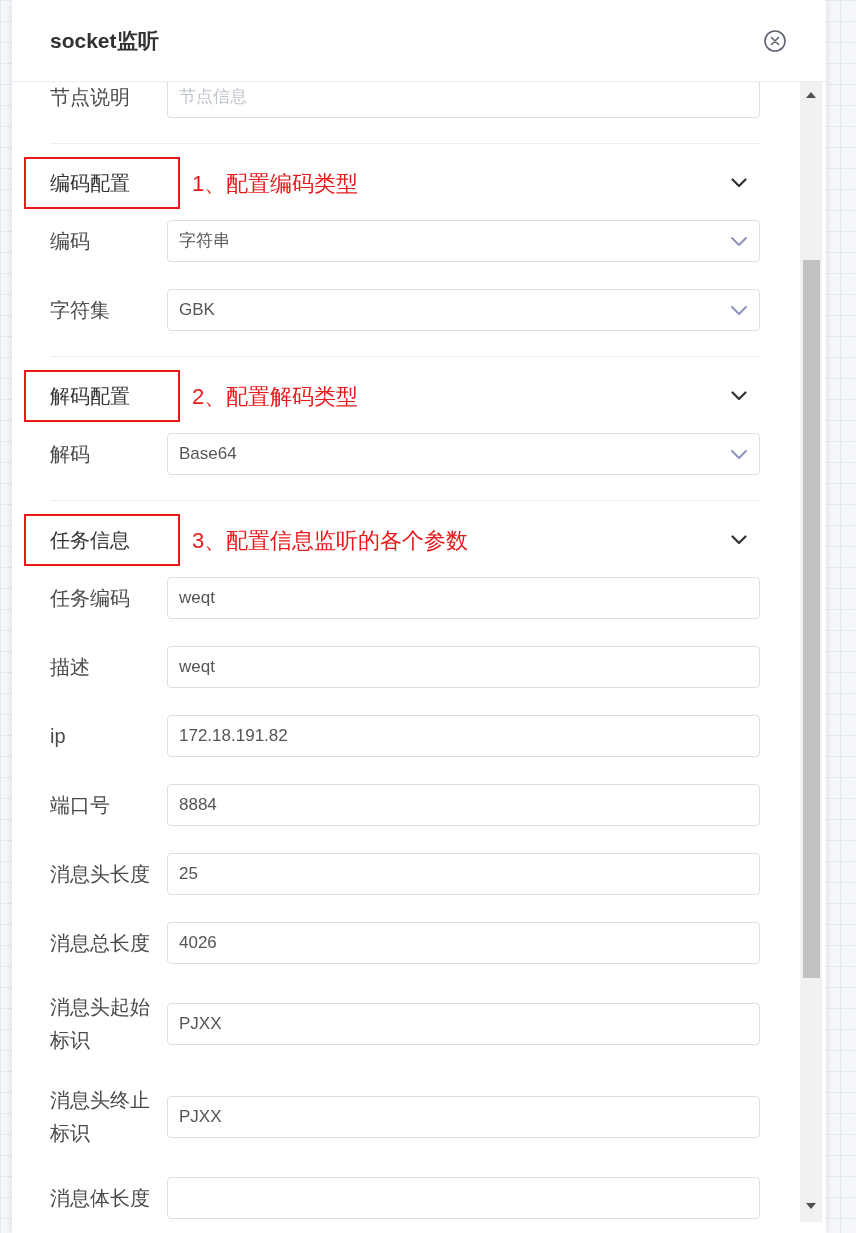 The image size is (856, 1233). What do you see at coordinates (811, 95) in the screenshot?
I see `triangle-up-icon` at bounding box center [811, 95].